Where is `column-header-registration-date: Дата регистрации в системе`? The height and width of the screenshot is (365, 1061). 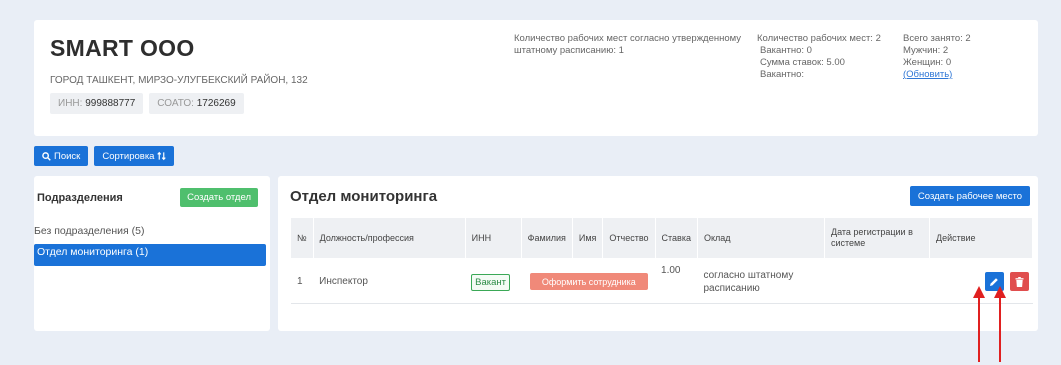
column-header-registration-date: Дата регистрации в системе is located at coordinates (877, 238).